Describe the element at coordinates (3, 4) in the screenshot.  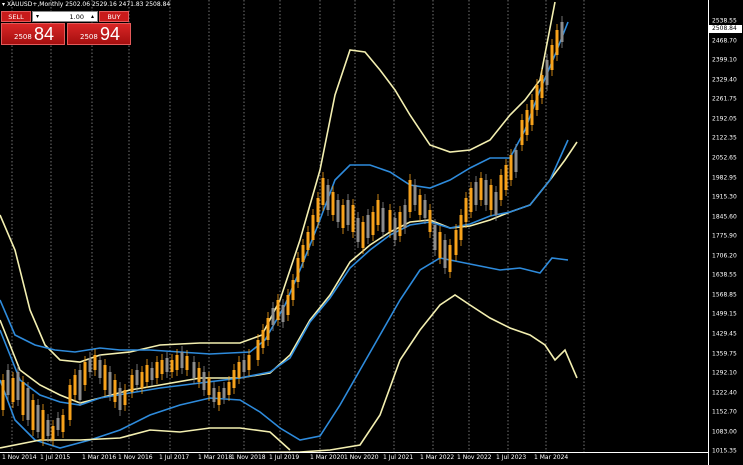
I see `symbol-dropdown-icon: ▾` at that location.